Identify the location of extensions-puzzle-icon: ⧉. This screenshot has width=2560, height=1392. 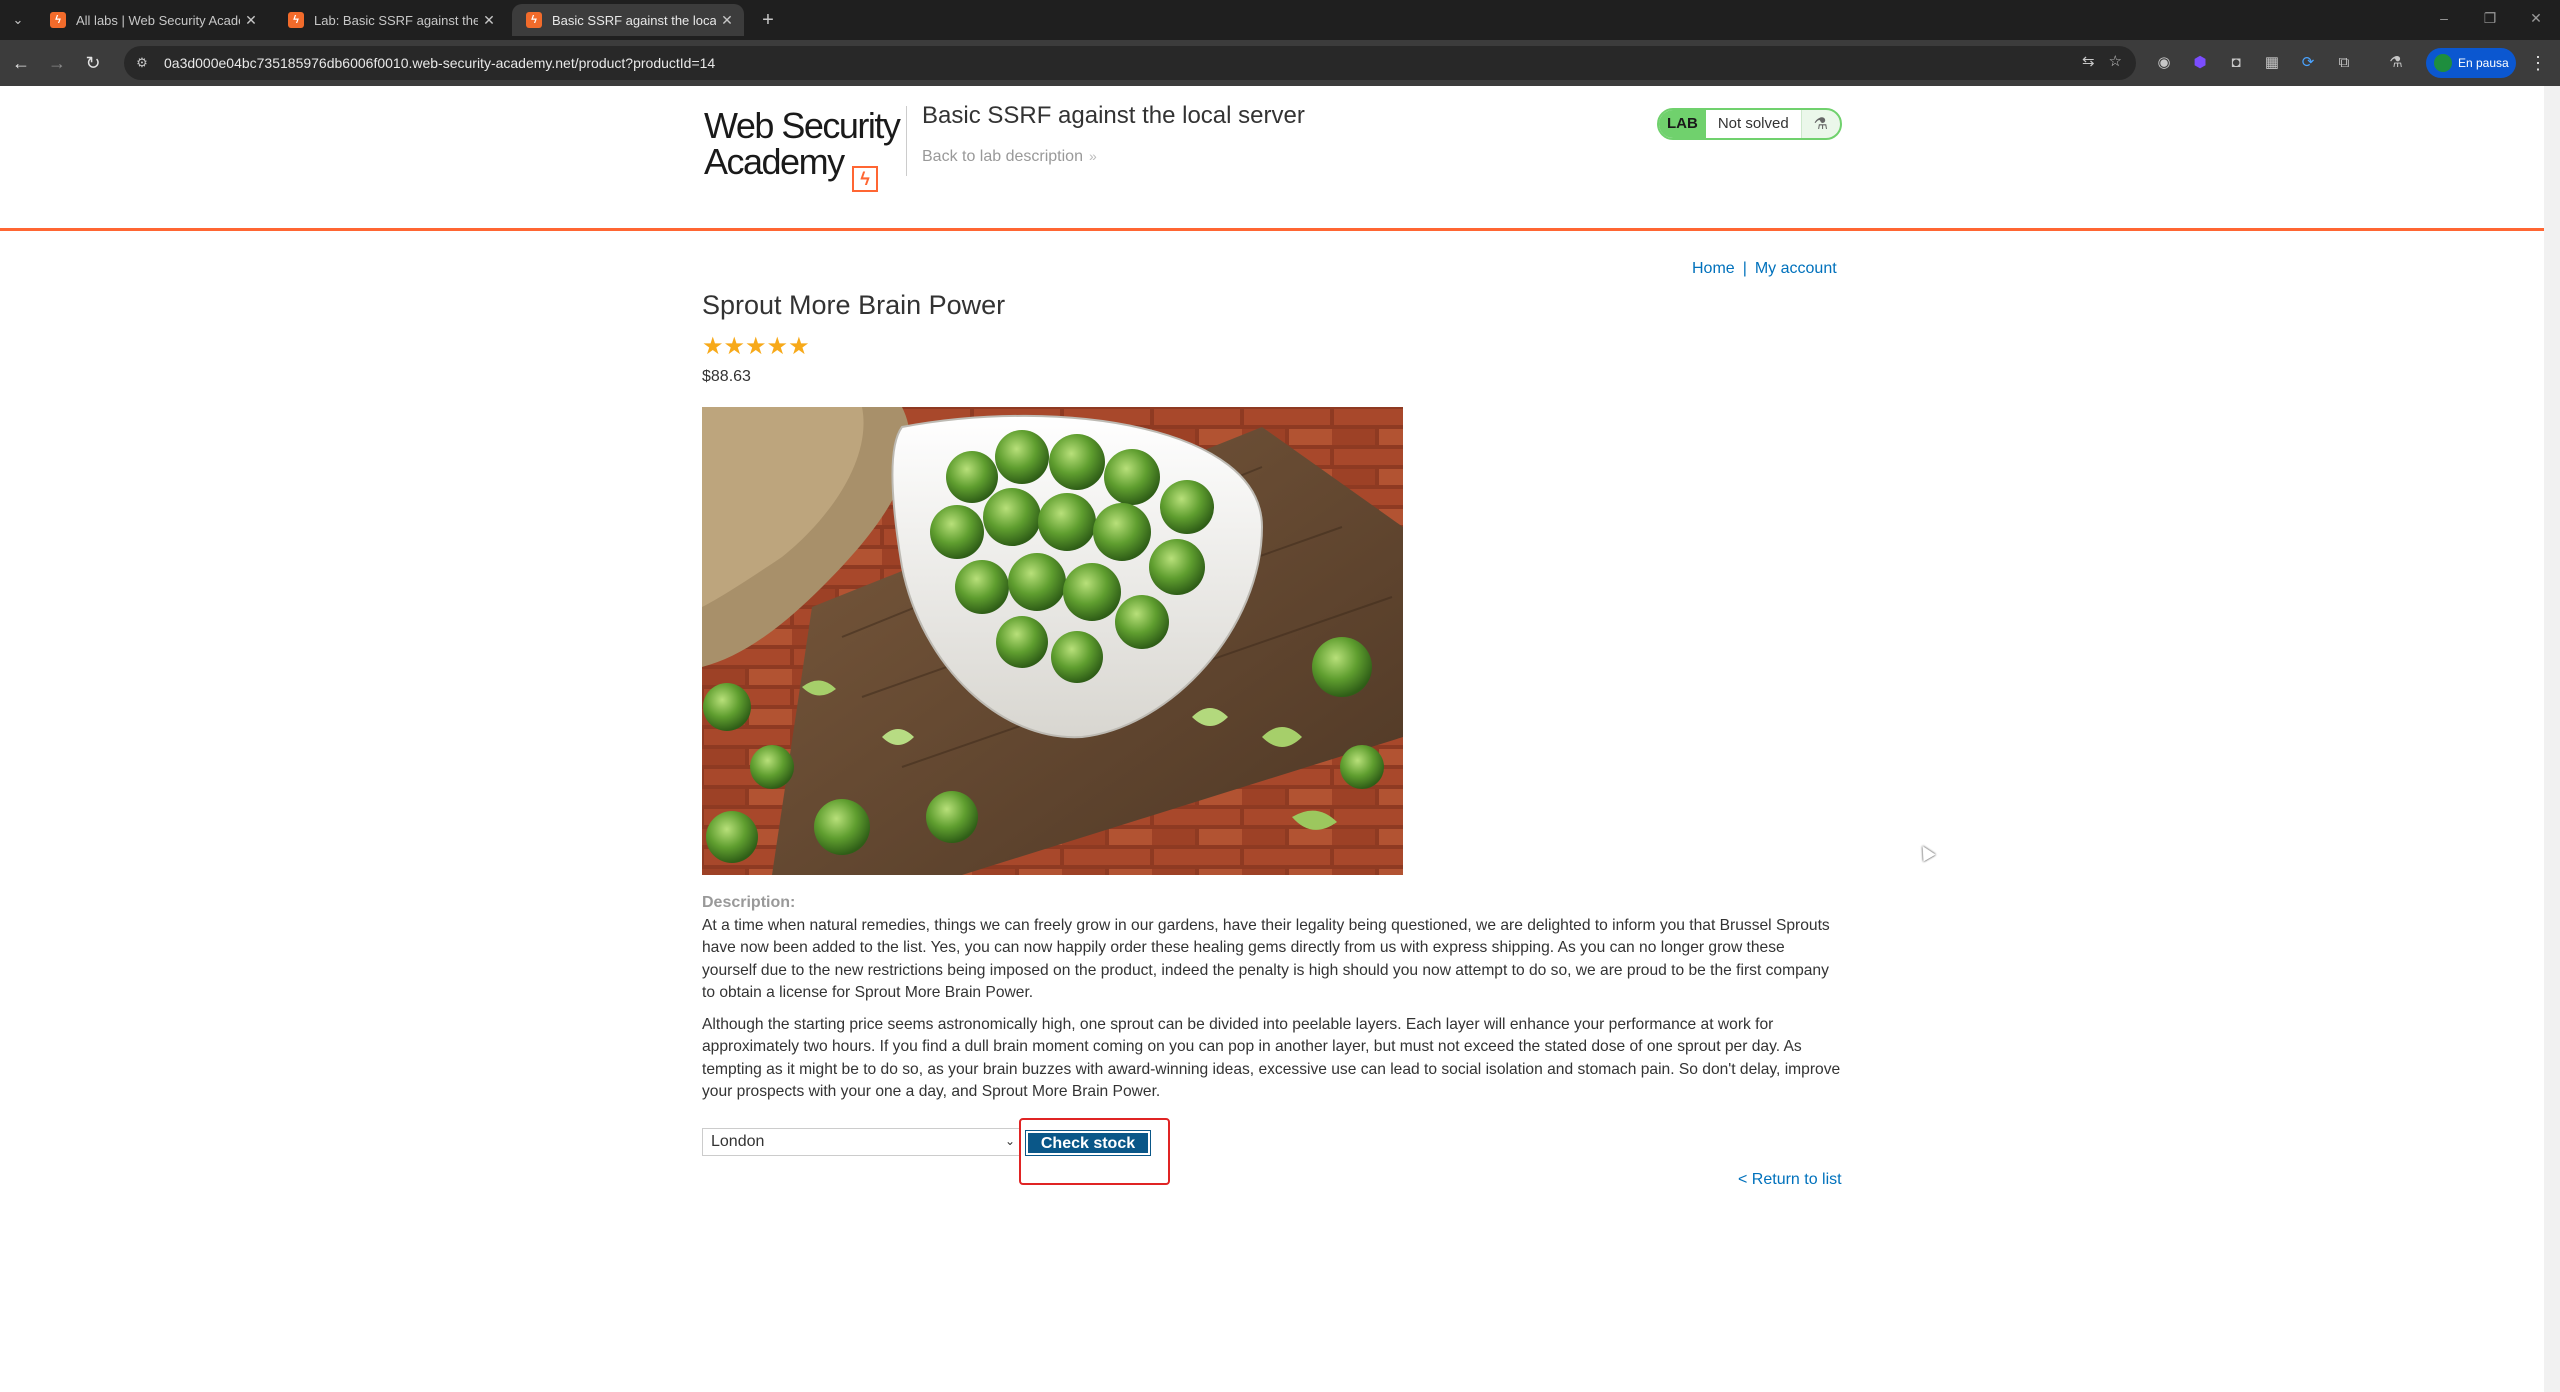
(2344, 63).